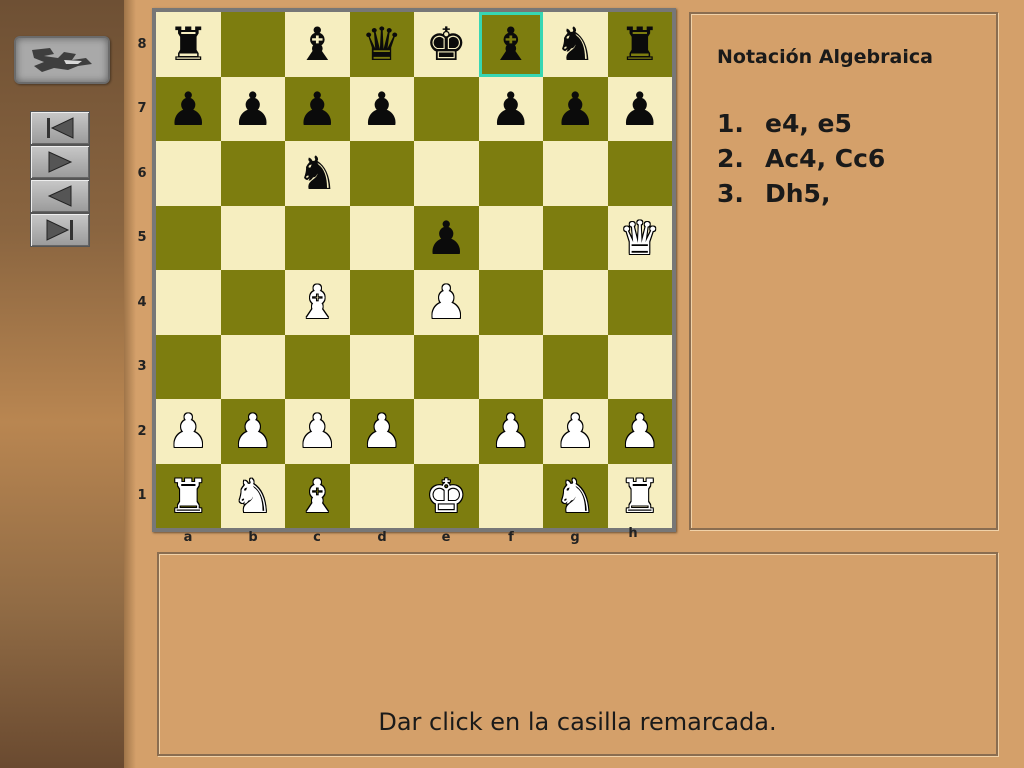 The height and width of the screenshot is (768, 1024). What do you see at coordinates (317, 366) in the screenshot?
I see `square-c3` at bounding box center [317, 366].